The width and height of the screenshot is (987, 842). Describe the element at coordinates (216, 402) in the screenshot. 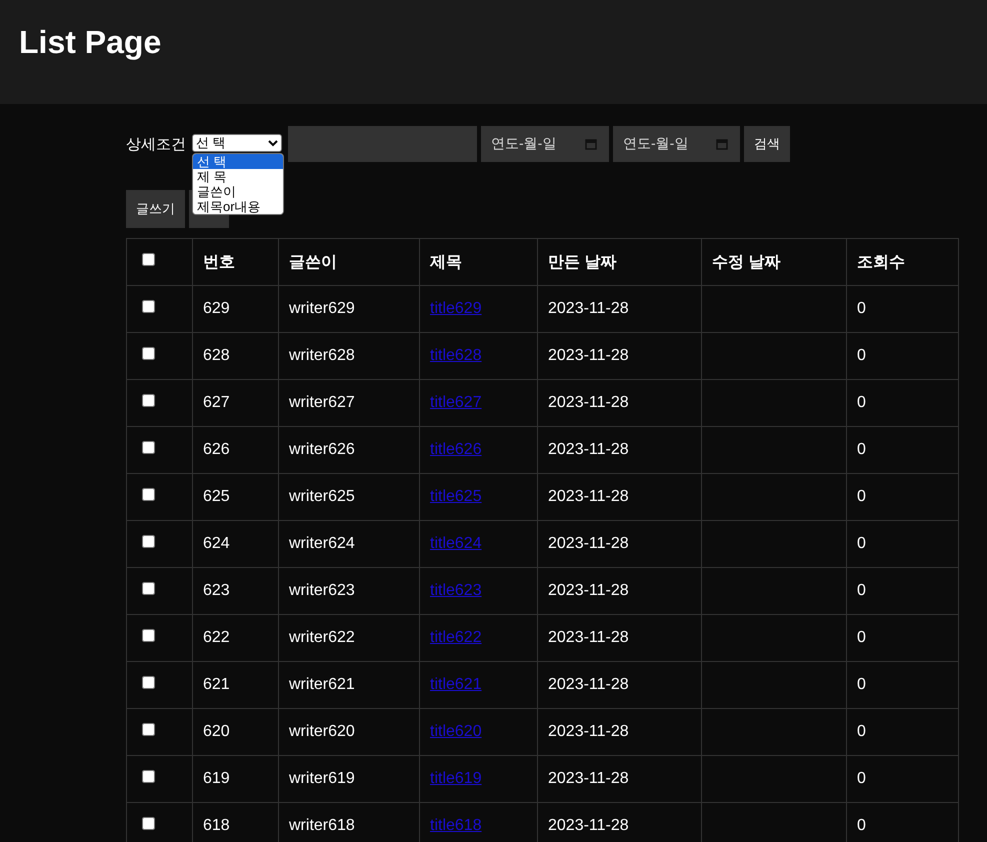

I see `table-cell: 627` at that location.